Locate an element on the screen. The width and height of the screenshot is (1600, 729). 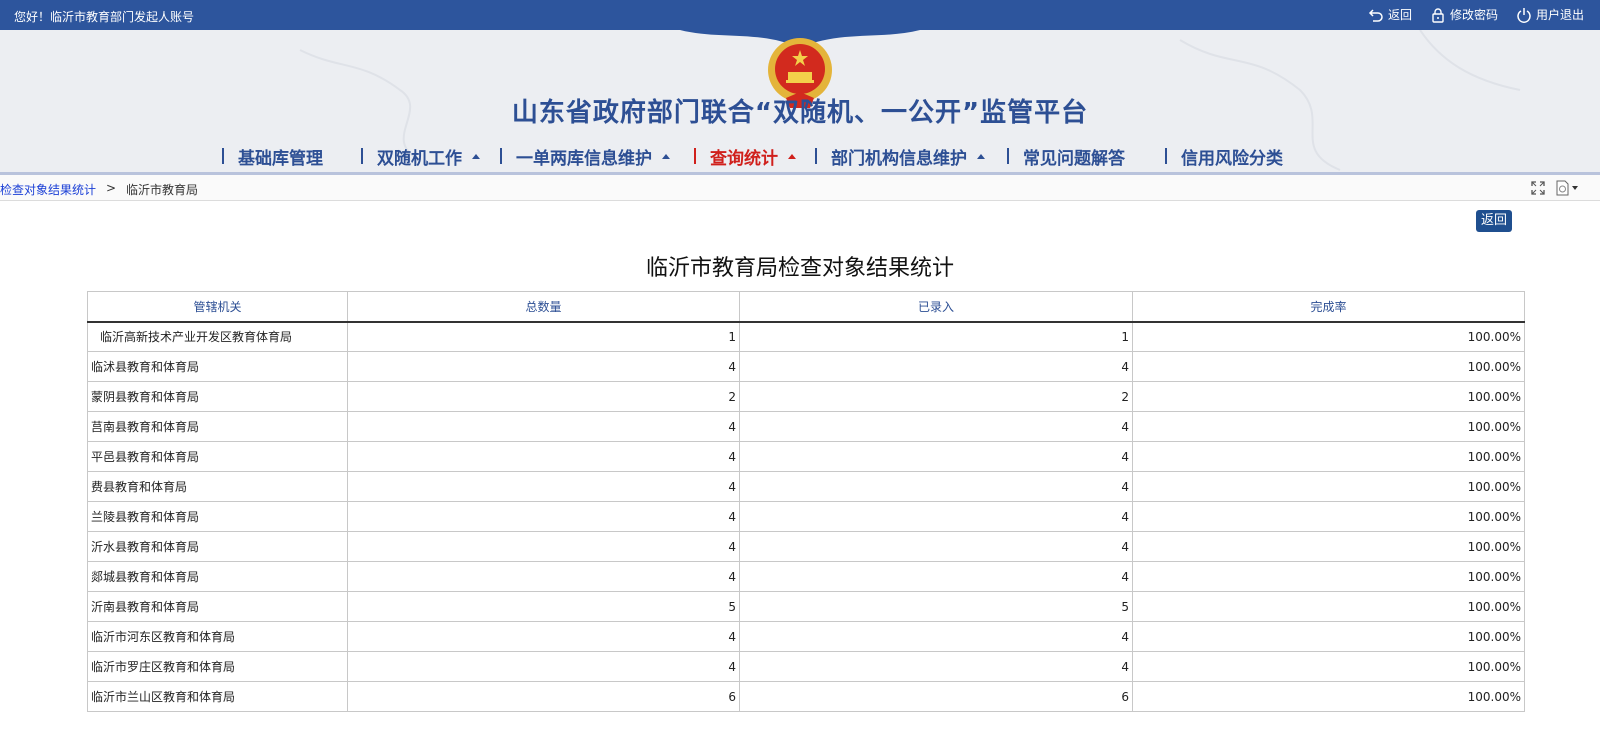
fullscreen-icon is located at coordinates (1538, 188).